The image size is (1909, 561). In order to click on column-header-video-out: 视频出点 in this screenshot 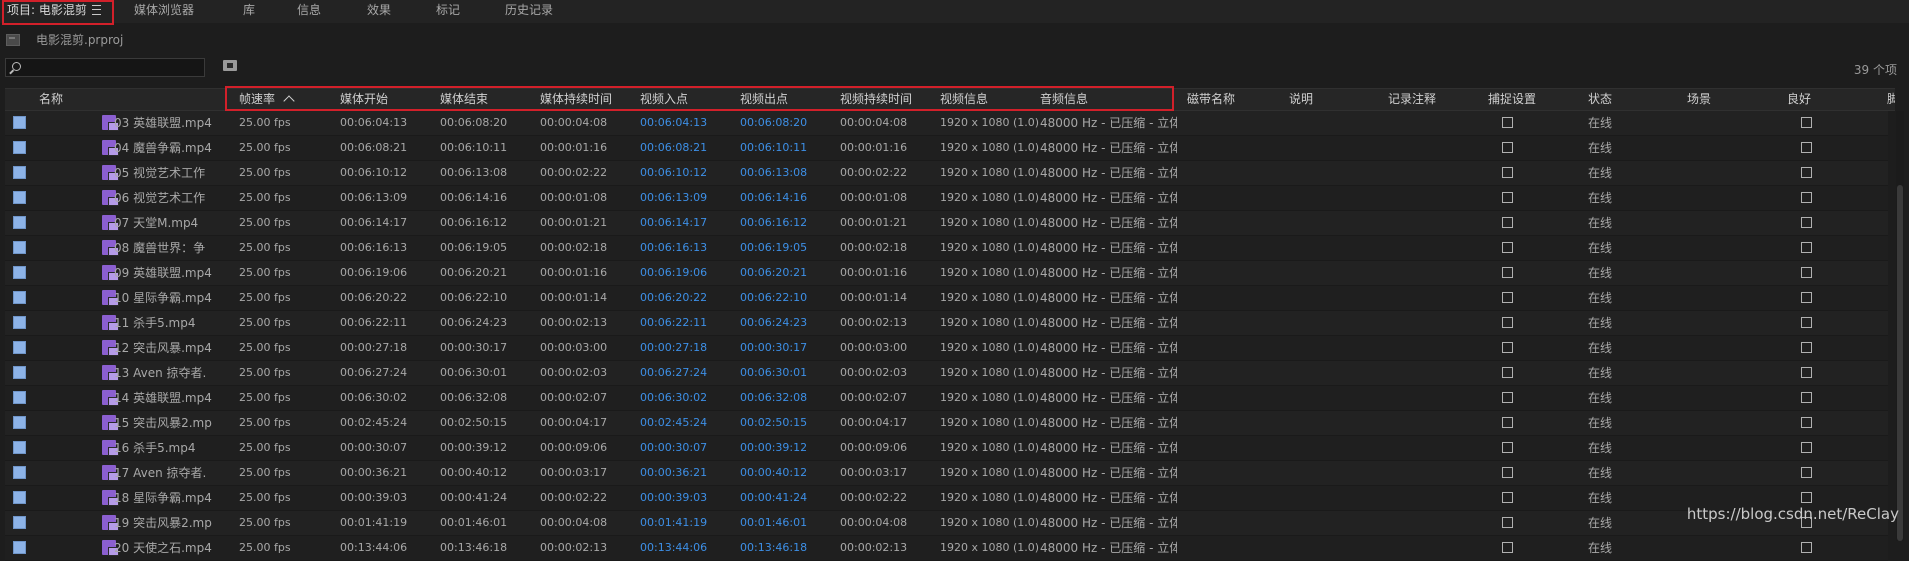, I will do `click(785, 99)`.